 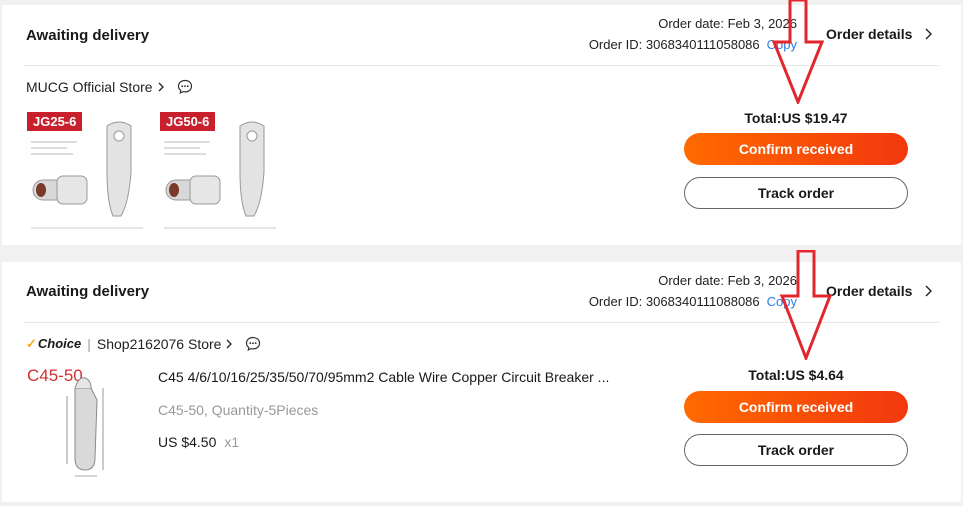 I want to click on store-name: Shop2162076 Store, so click(x=159, y=344).